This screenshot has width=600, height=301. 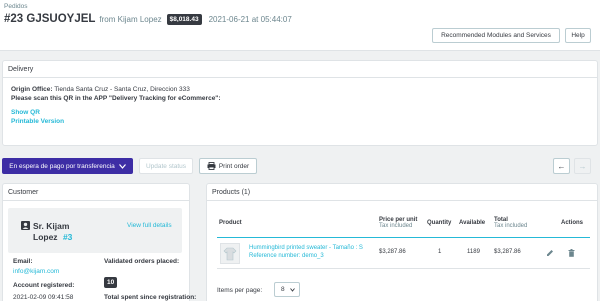 I want to click on page-title: #23 GJSUOYJEL, so click(x=50, y=19).